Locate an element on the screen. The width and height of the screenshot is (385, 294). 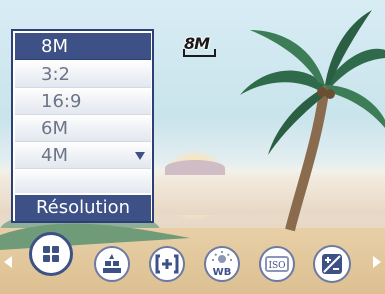
sun-wb-glyph: WB is located at coordinates (222, 264).